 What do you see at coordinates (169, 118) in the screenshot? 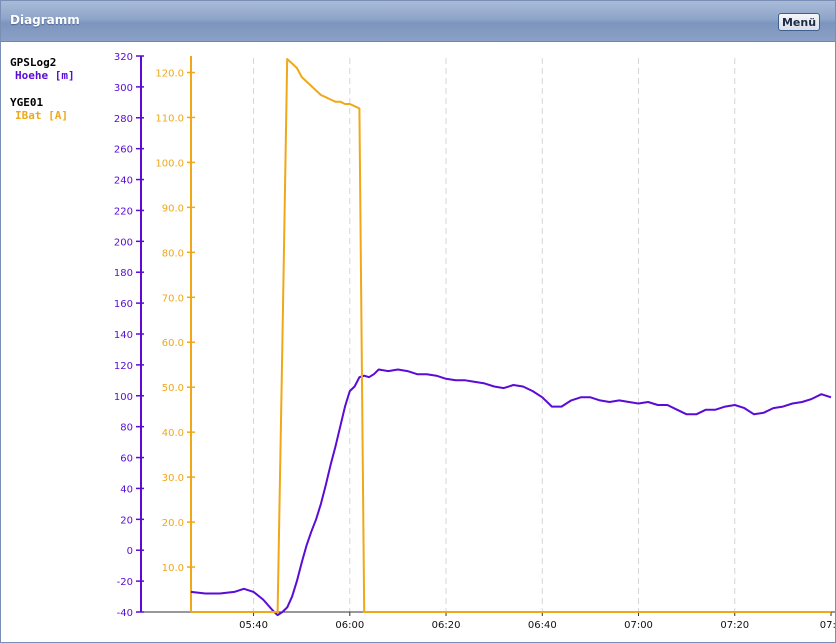
I see `y-right-tick-label: 110.0` at bounding box center [169, 118].